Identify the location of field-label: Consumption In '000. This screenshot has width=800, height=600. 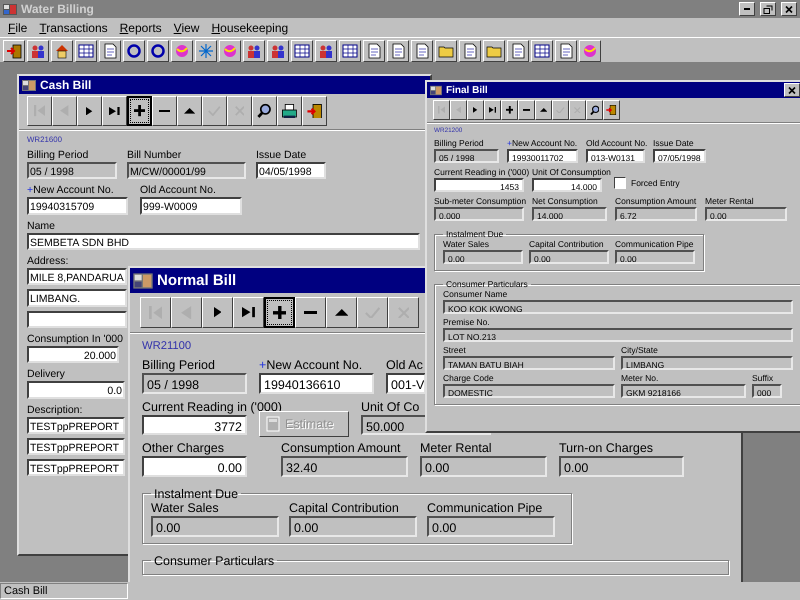
(75, 338).